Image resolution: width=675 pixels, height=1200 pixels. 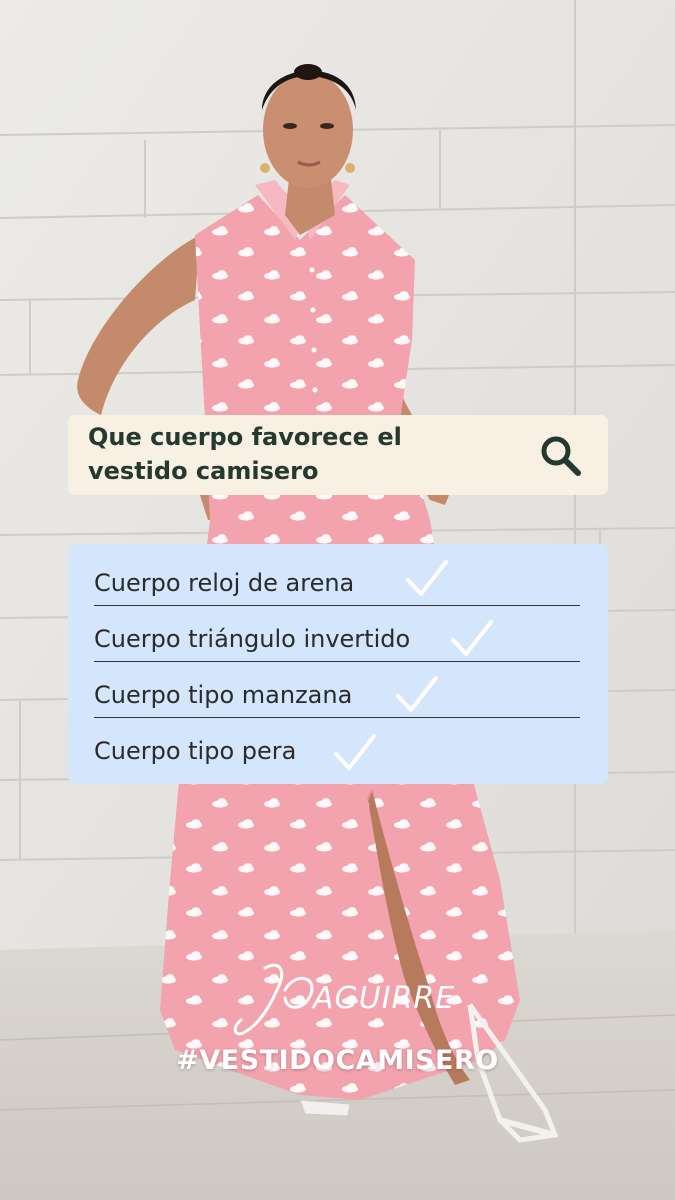 I want to click on search-query-text: Que cuerpo favorece el vestido camisero, so click(x=245, y=454).